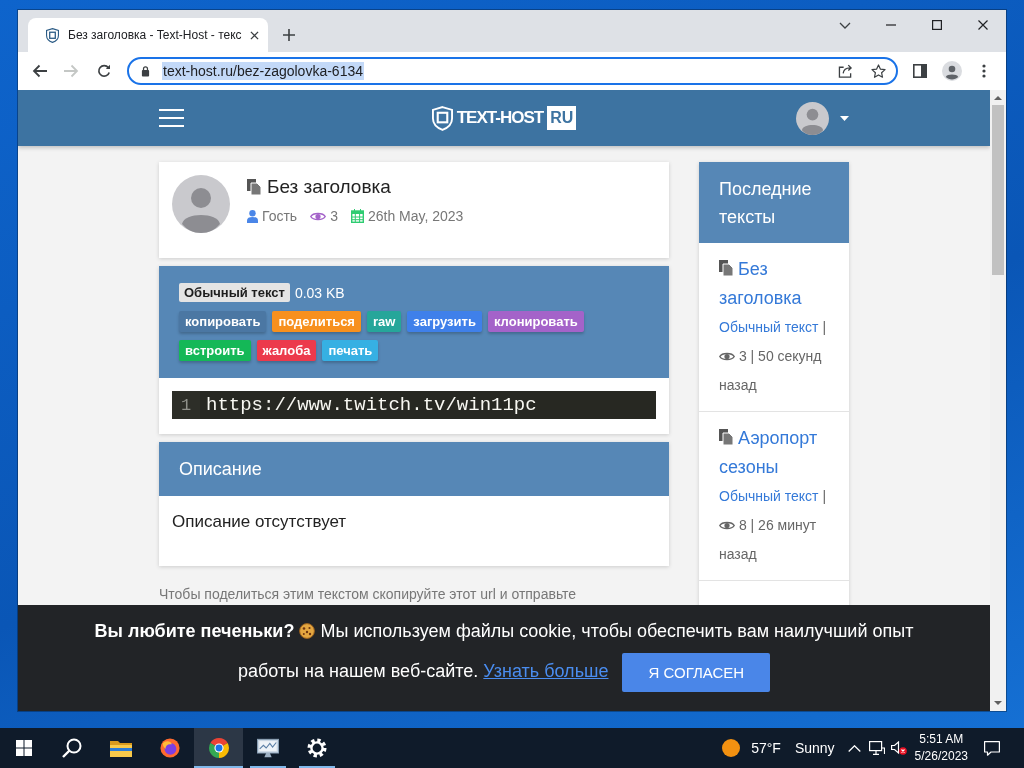 This screenshot has height=768, width=1024. Describe the element at coordinates (773, 525) in the screenshot. I see `paste-meta: Обычный текст | 8 | 26 минут назад` at that location.